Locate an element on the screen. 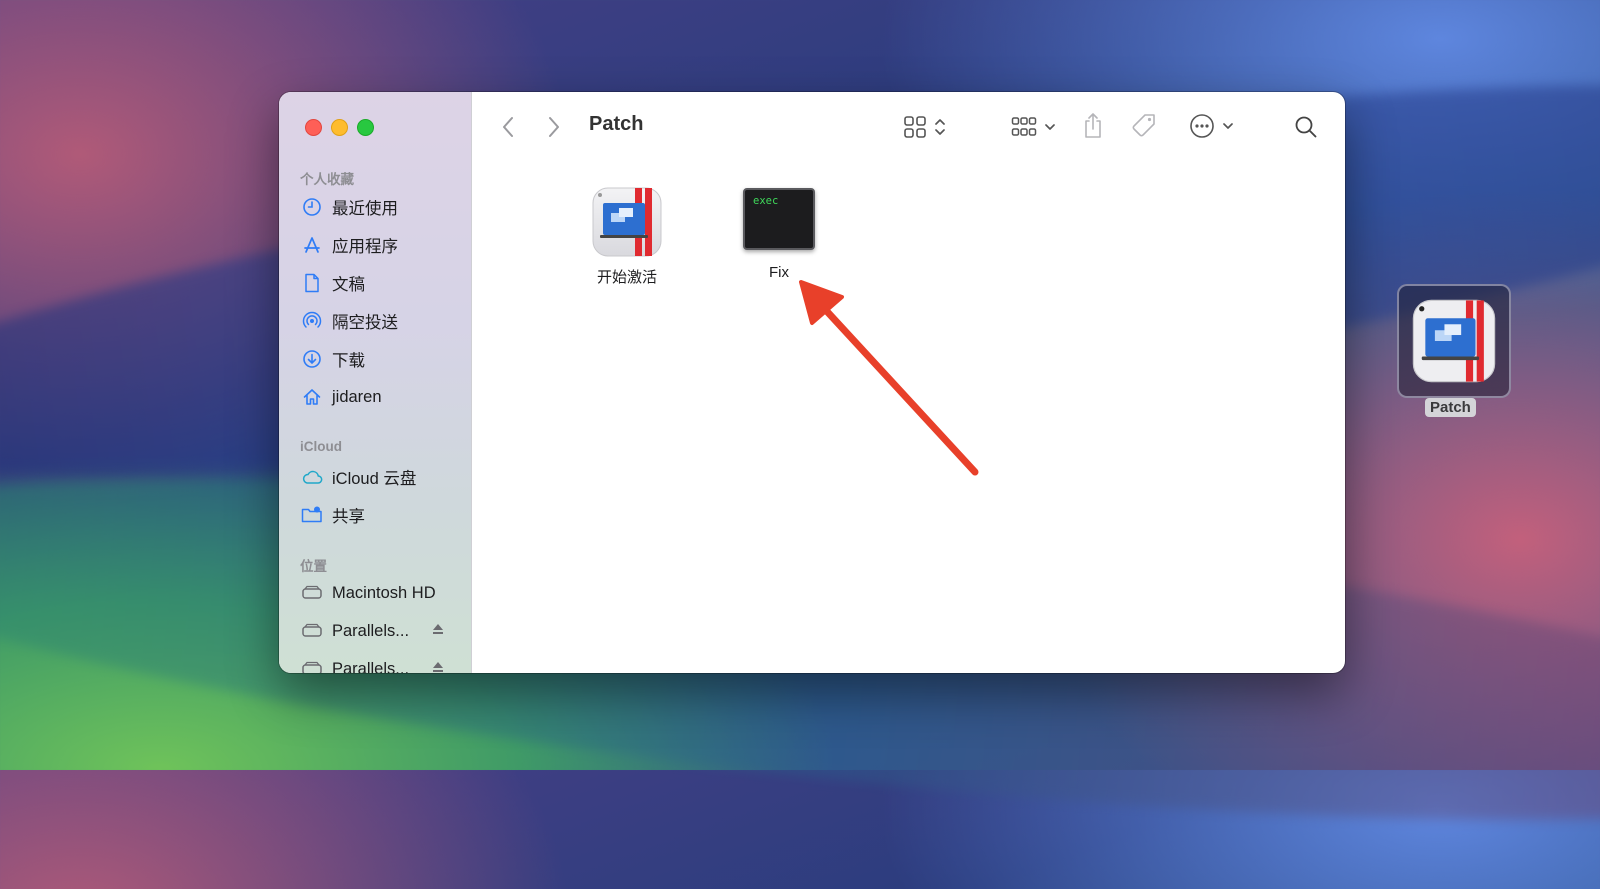 The height and width of the screenshot is (889, 1600). desktop-icon-label: Patch is located at coordinates (1450, 407).